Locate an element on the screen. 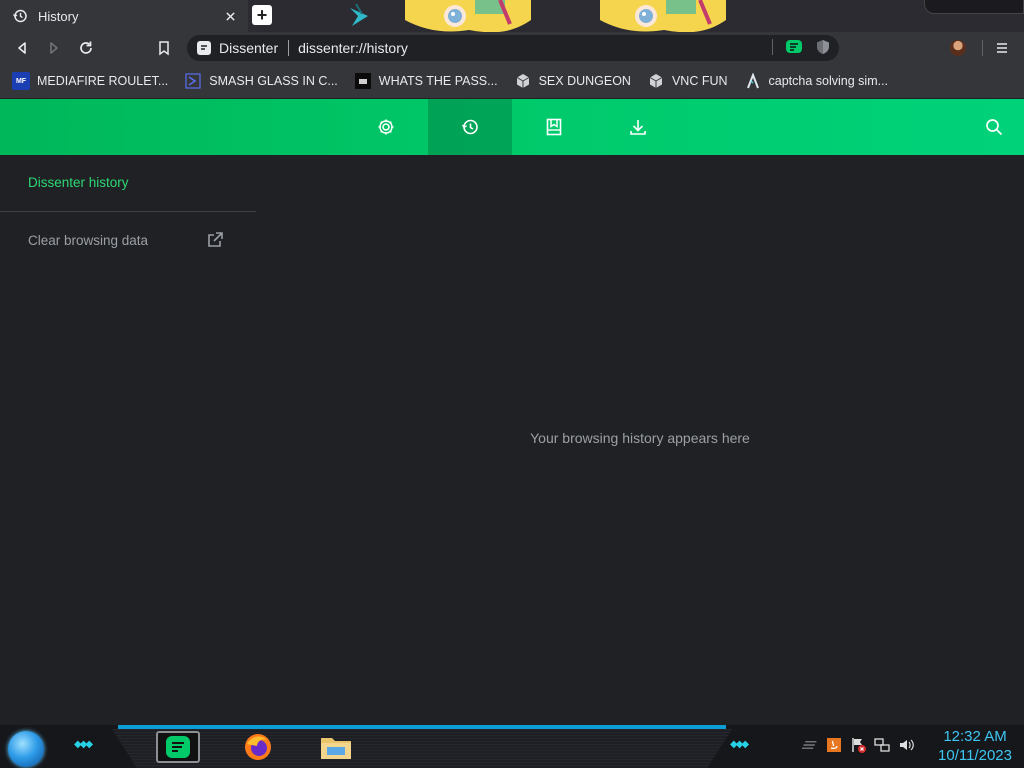  site-chip: Dissenter is located at coordinates (237, 48).